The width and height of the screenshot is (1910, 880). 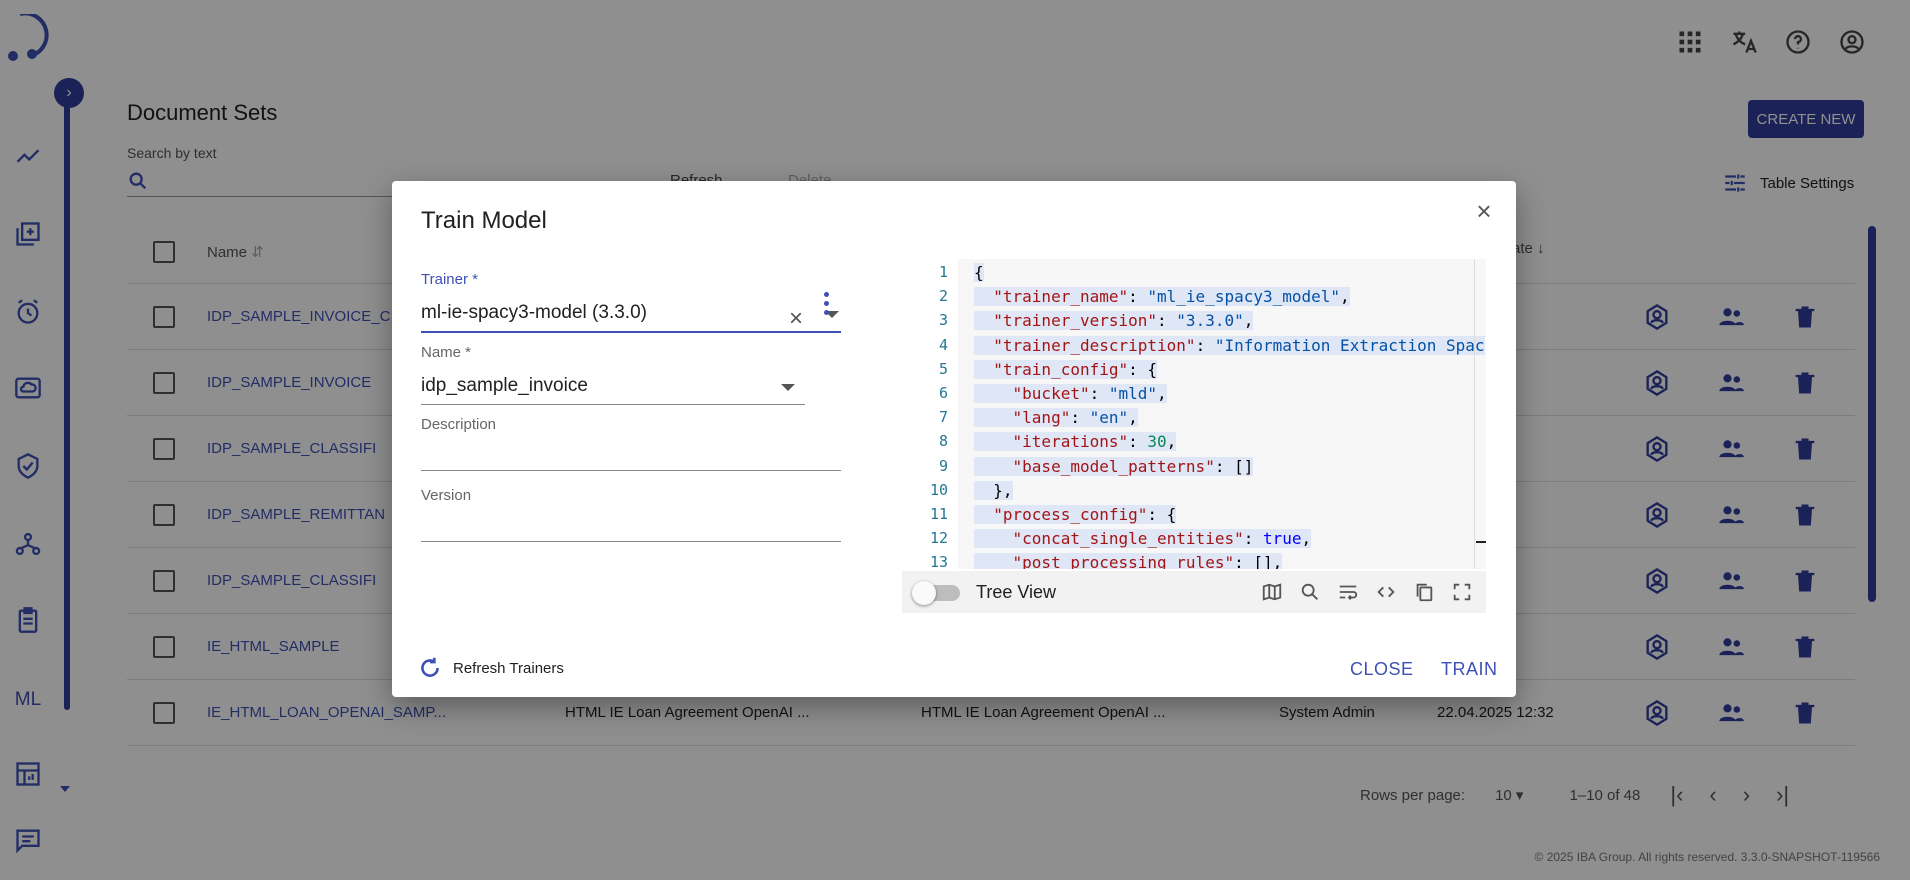 I want to click on code-line: "post_processing_rules": [],, so click(x=1128, y=561).